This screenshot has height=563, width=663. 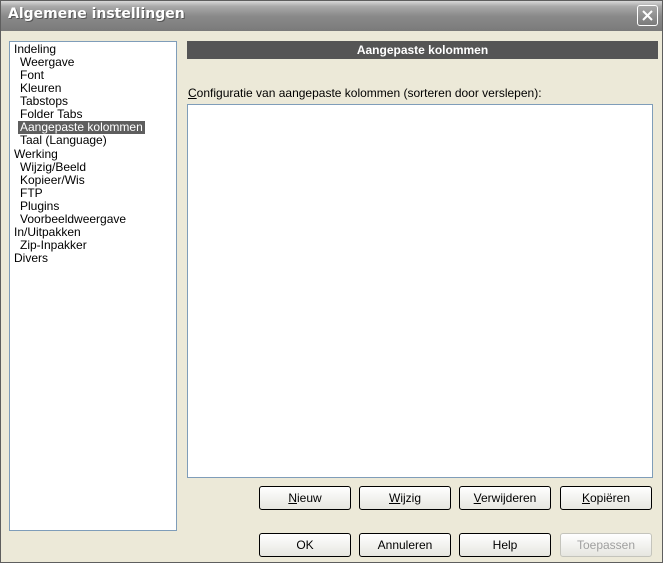 What do you see at coordinates (309, 498) in the screenshot?
I see `new-button-label: ieuw` at bounding box center [309, 498].